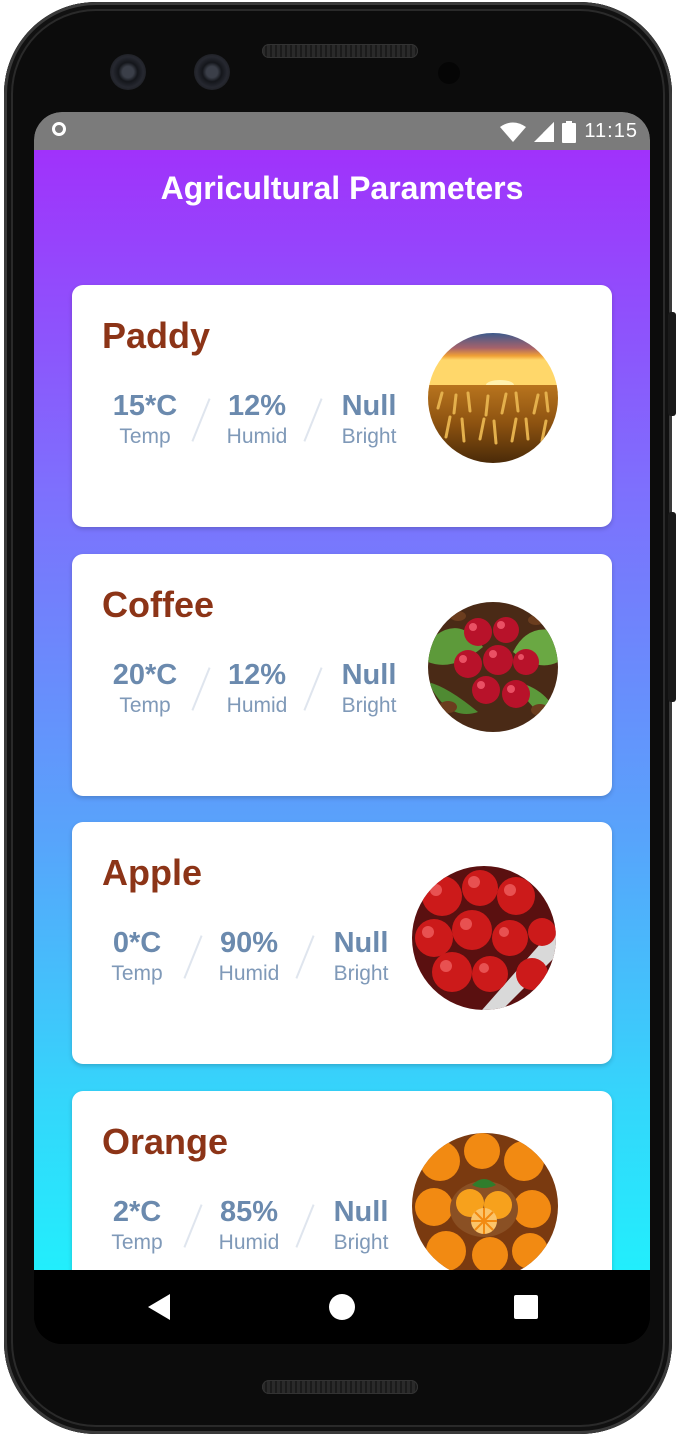 Image resolution: width=680 pixels, height=1438 pixels. What do you see at coordinates (611, 131) in the screenshot?
I see `status-time: 11:15` at bounding box center [611, 131].